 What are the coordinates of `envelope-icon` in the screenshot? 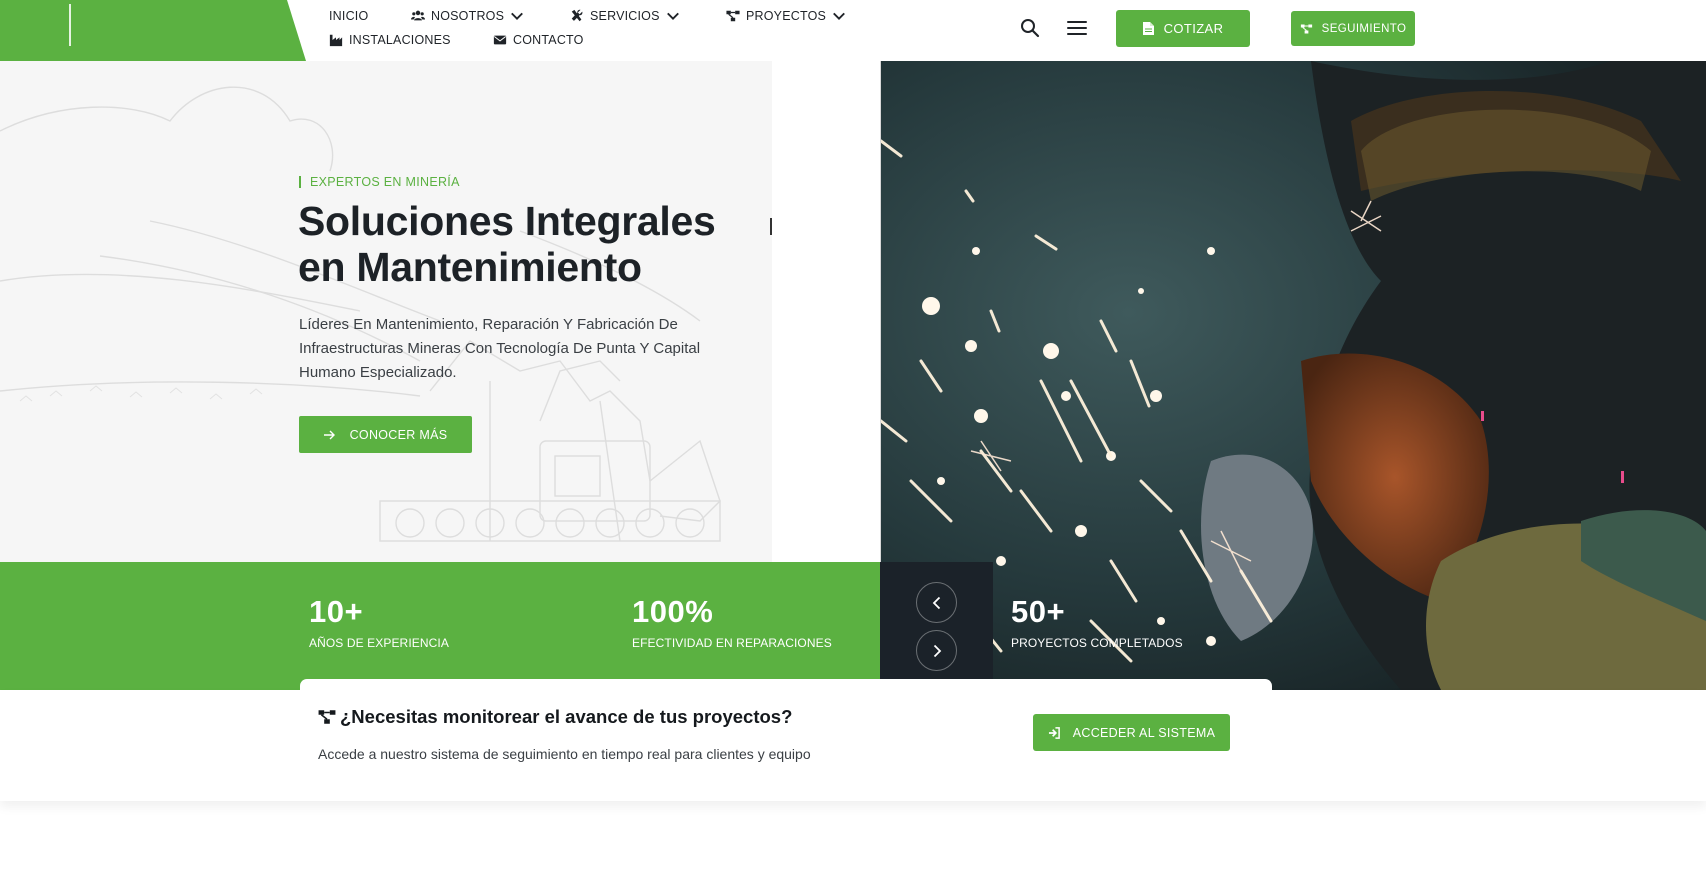 It's located at (500, 40).